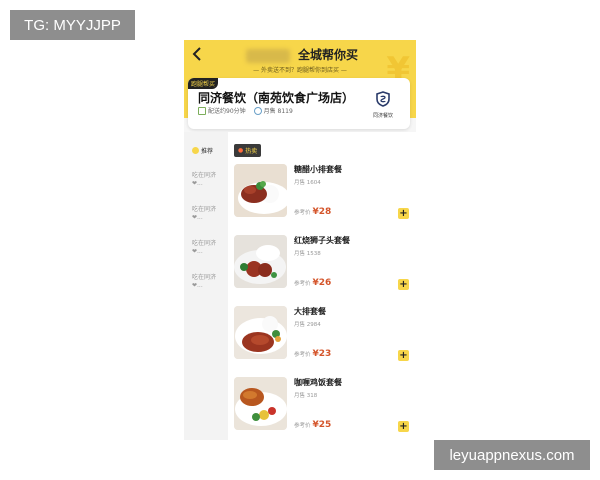 This screenshot has height=480, width=600. Describe the element at coordinates (307, 254) in the screenshot. I see `product-sales: 月售 1538` at that location.